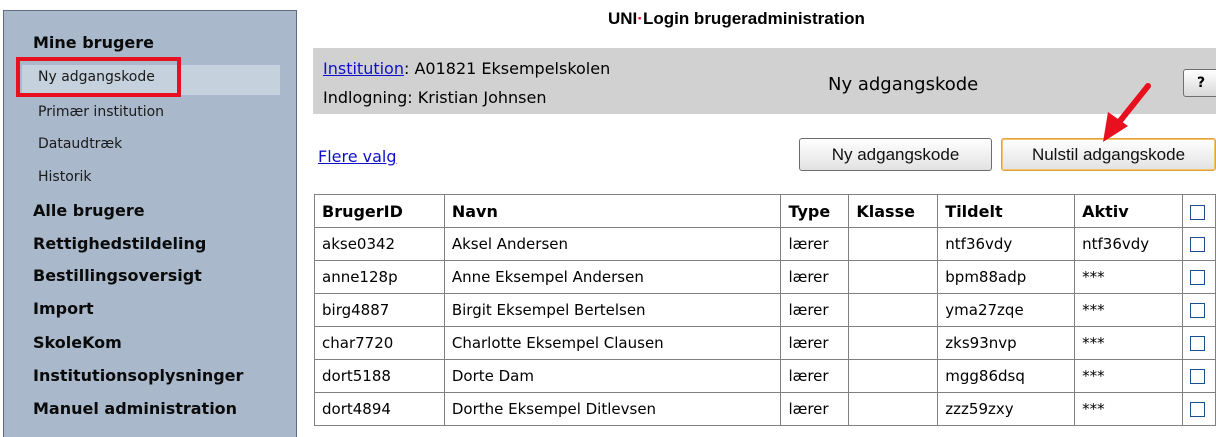 This screenshot has height=437, width=1216. What do you see at coordinates (435, 97) in the screenshot?
I see `login-info: Indlogning: Kristian Johnsen` at bounding box center [435, 97].